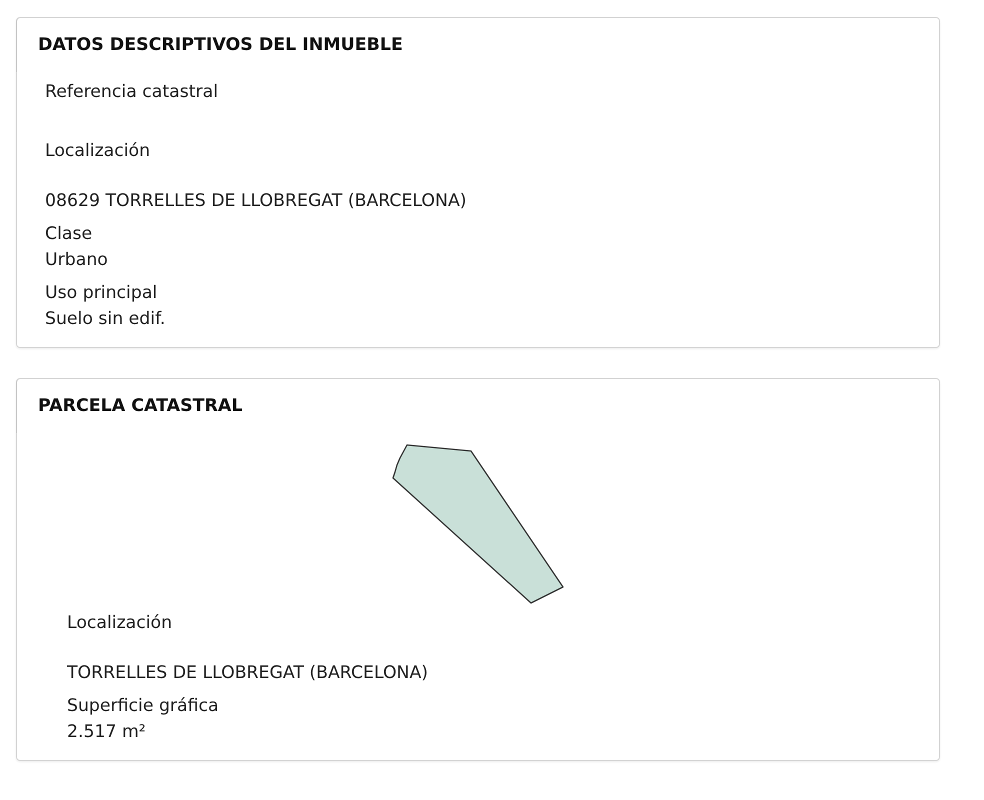  What do you see at coordinates (220, 45) in the screenshot?
I see `section-title: DATOS DESCRIPTIVOS DEL INMUEBLE` at bounding box center [220, 45].